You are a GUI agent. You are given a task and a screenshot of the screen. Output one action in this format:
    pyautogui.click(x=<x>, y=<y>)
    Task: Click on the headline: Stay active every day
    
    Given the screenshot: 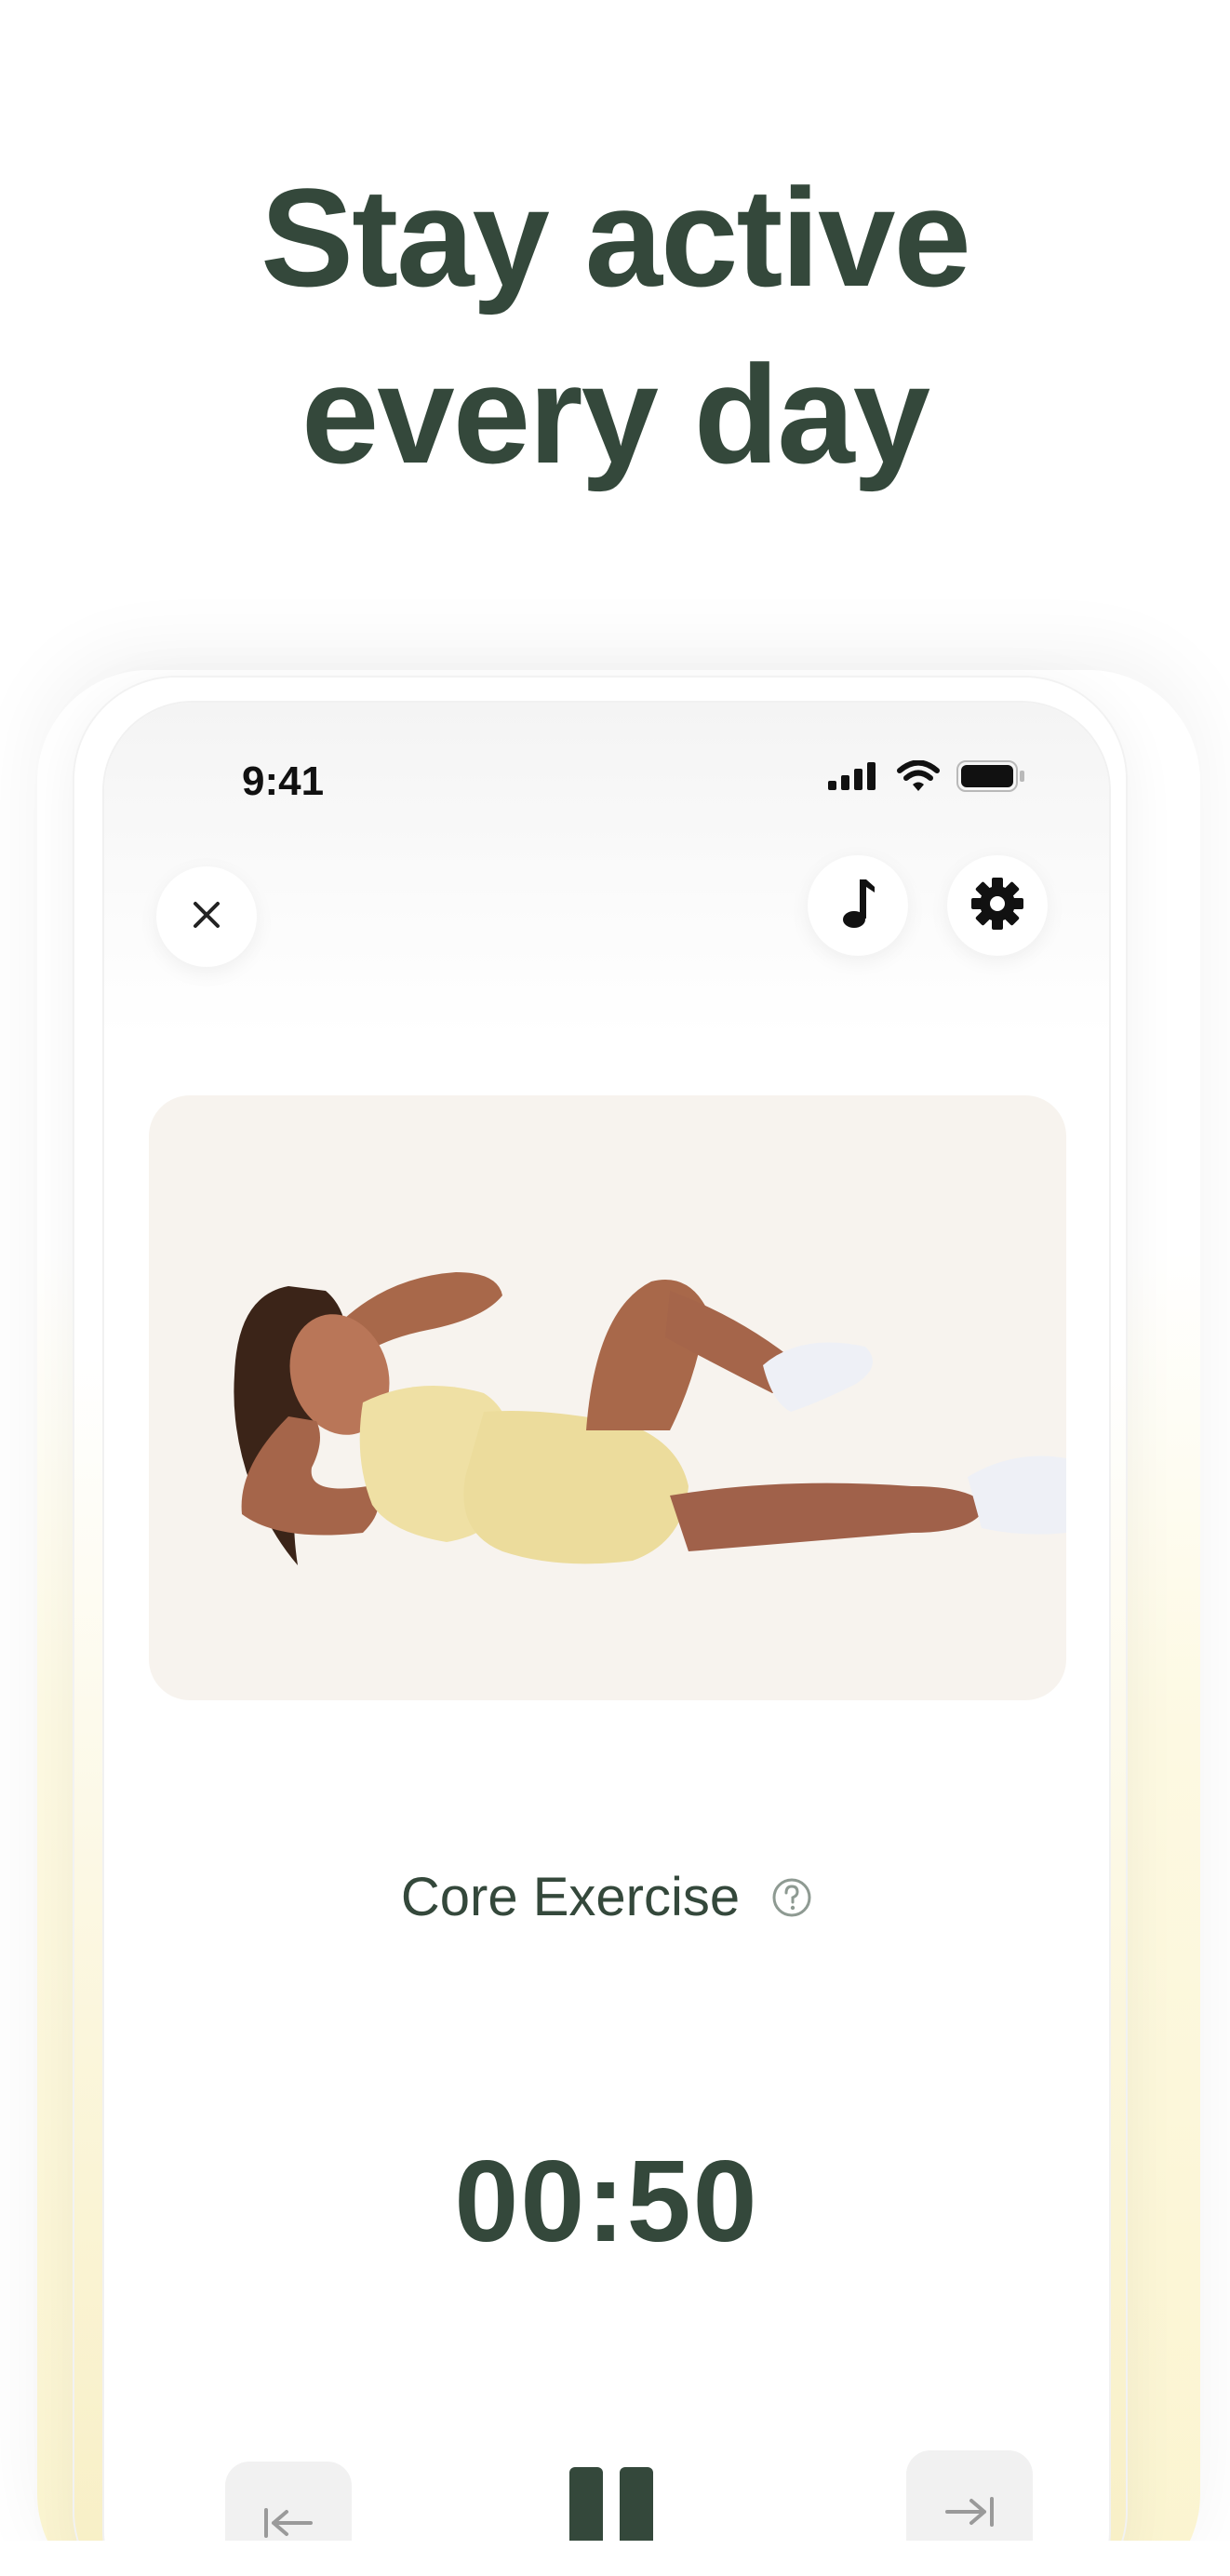 What is the action you would take?
    pyautogui.click(x=615, y=326)
    